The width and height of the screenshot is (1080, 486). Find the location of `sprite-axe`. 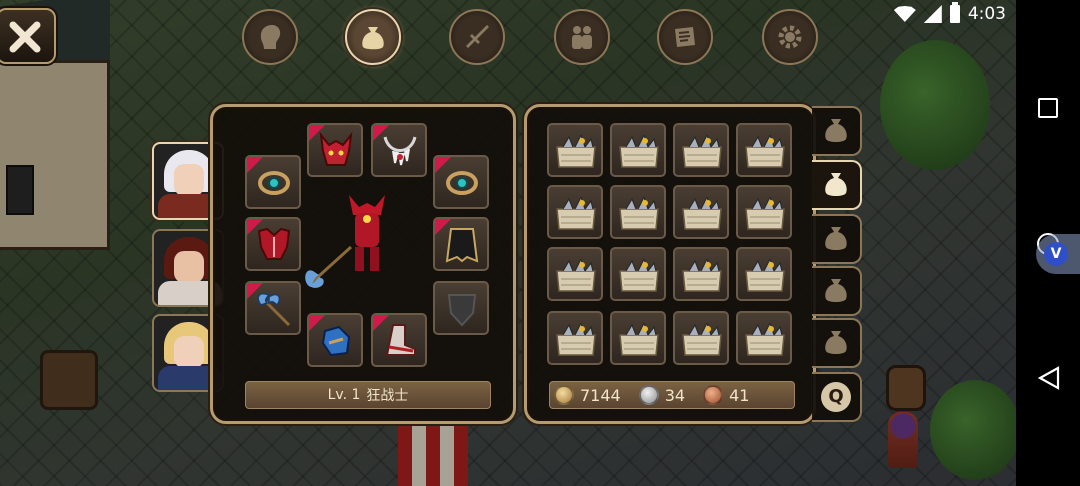

sprite-axe is located at coordinates (329, 266).